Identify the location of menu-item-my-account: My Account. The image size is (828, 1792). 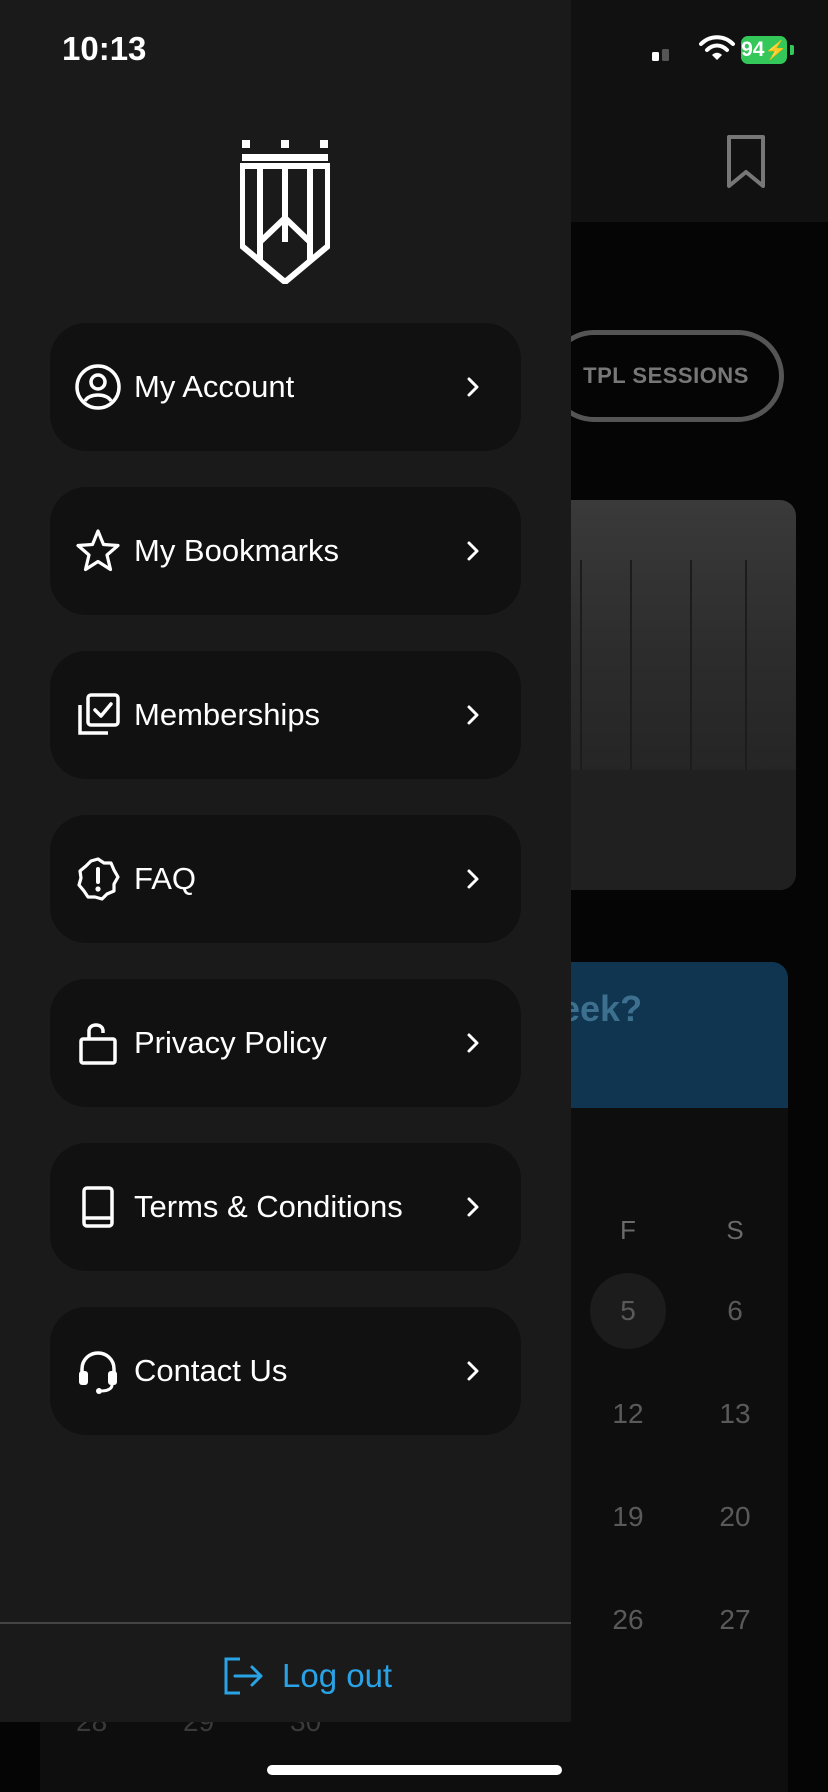
(285, 387).